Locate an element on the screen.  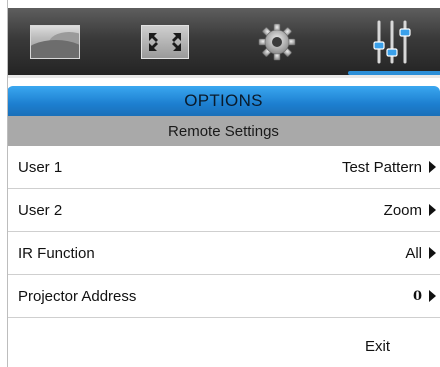
gear-icon is located at coordinates (277, 41).